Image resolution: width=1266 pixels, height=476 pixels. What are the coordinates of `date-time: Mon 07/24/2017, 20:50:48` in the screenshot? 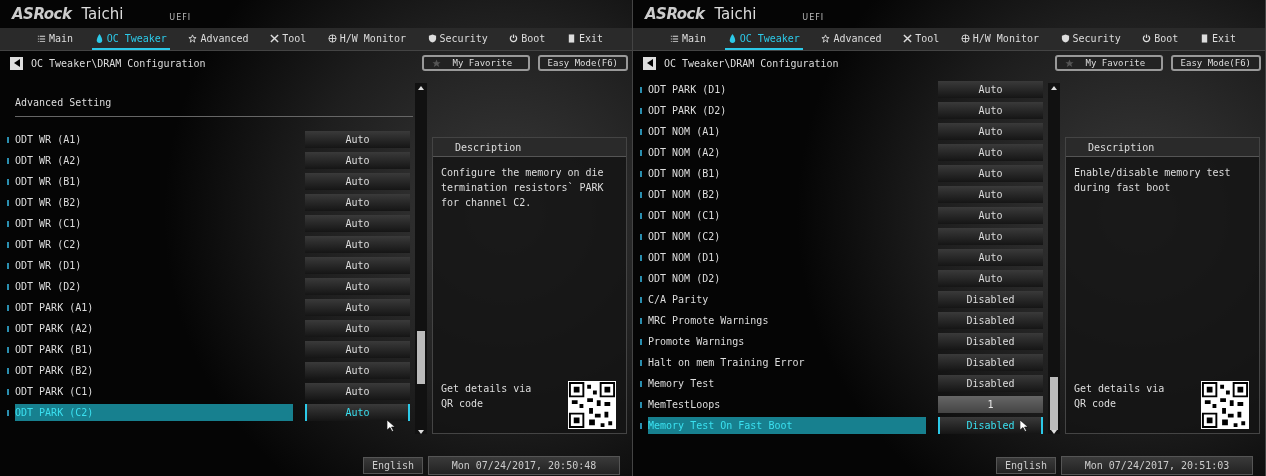 It's located at (524, 465).